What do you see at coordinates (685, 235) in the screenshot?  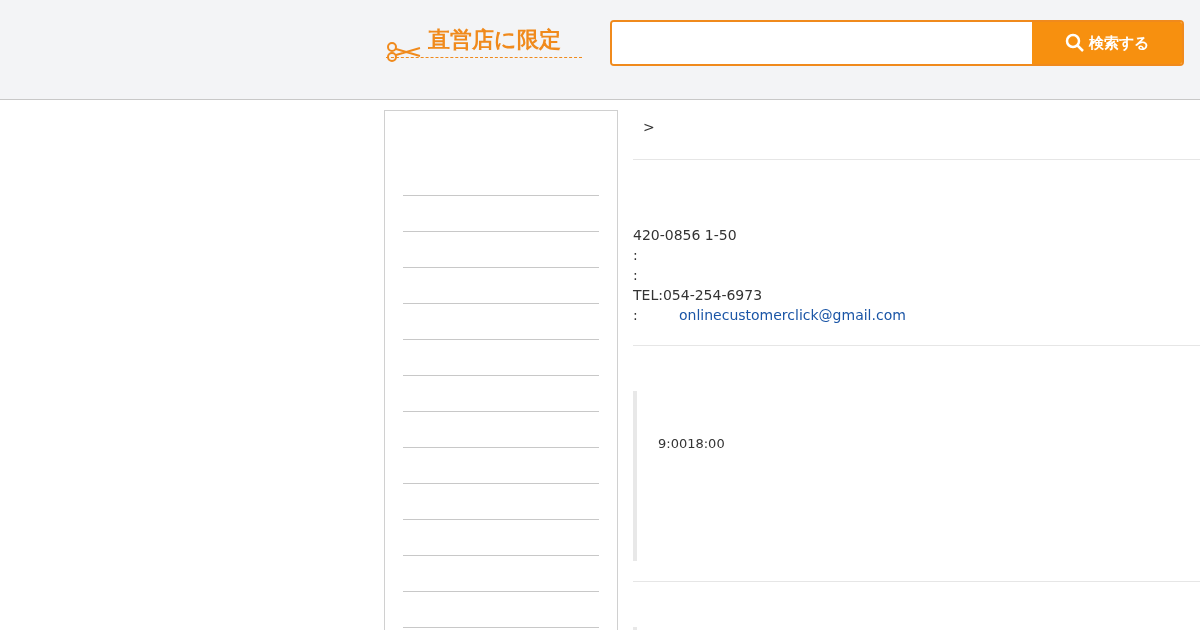 I see `address-line: 420-0856 1-50` at bounding box center [685, 235].